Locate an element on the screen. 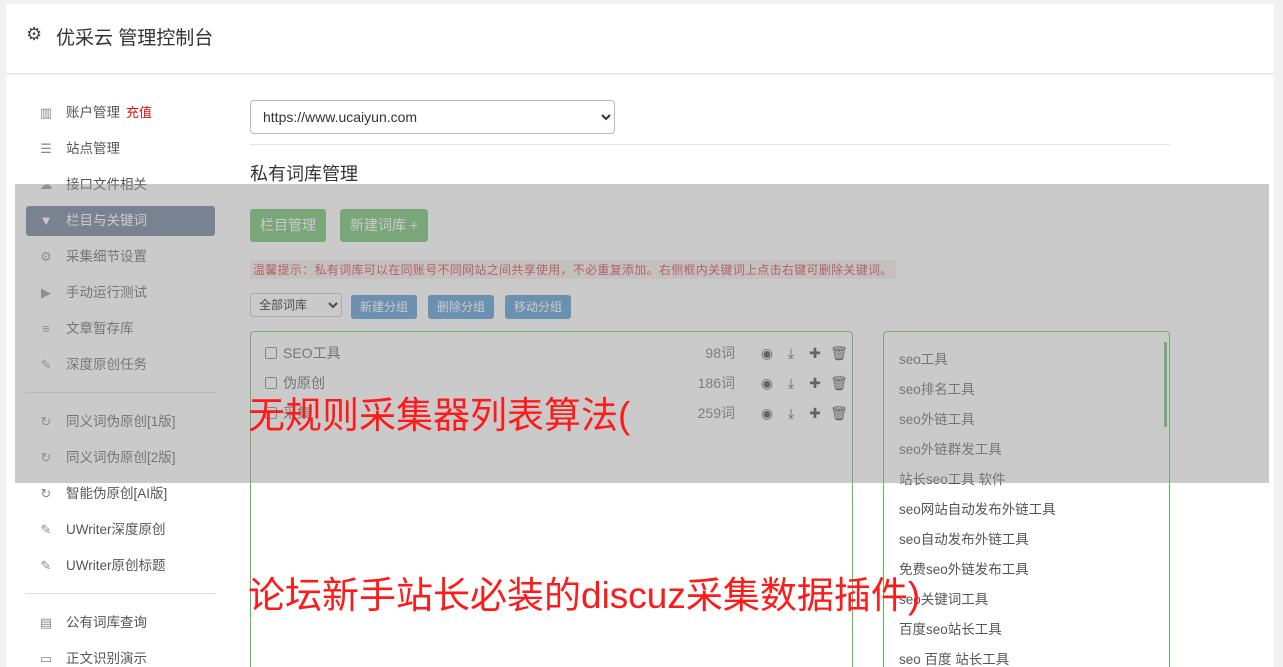  book-icon: ▤ is located at coordinates (46, 622).